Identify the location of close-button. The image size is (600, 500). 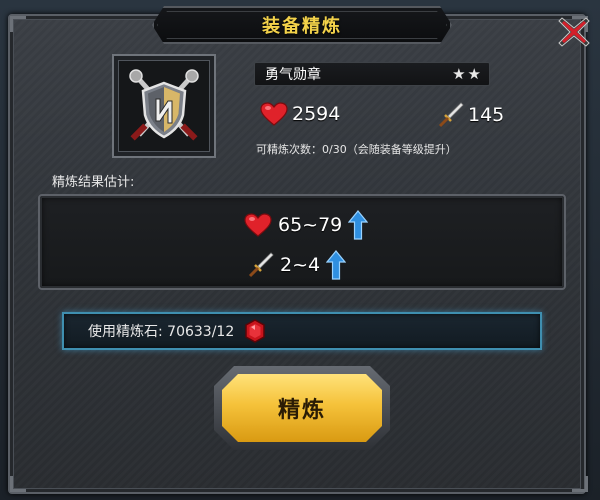
(574, 32).